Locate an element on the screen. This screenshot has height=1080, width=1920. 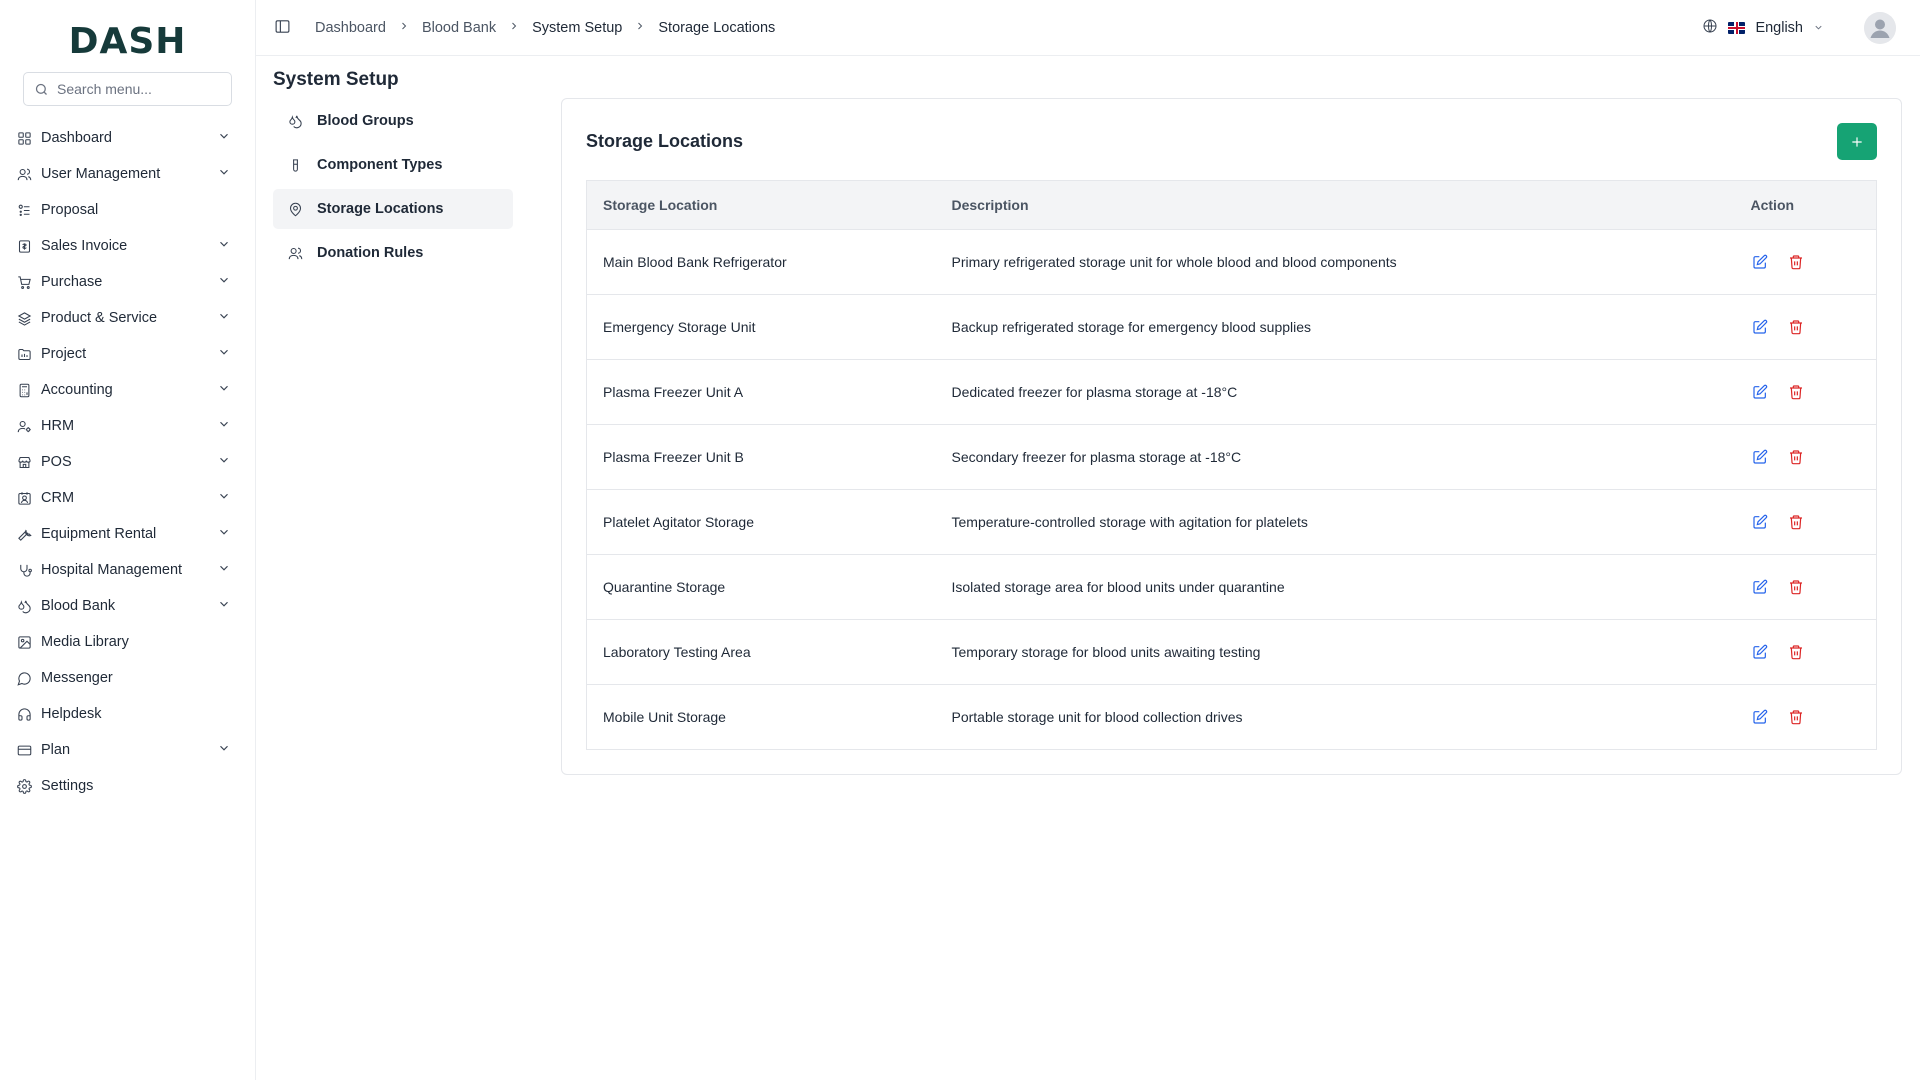
language-selector: English is located at coordinates (1779, 28).